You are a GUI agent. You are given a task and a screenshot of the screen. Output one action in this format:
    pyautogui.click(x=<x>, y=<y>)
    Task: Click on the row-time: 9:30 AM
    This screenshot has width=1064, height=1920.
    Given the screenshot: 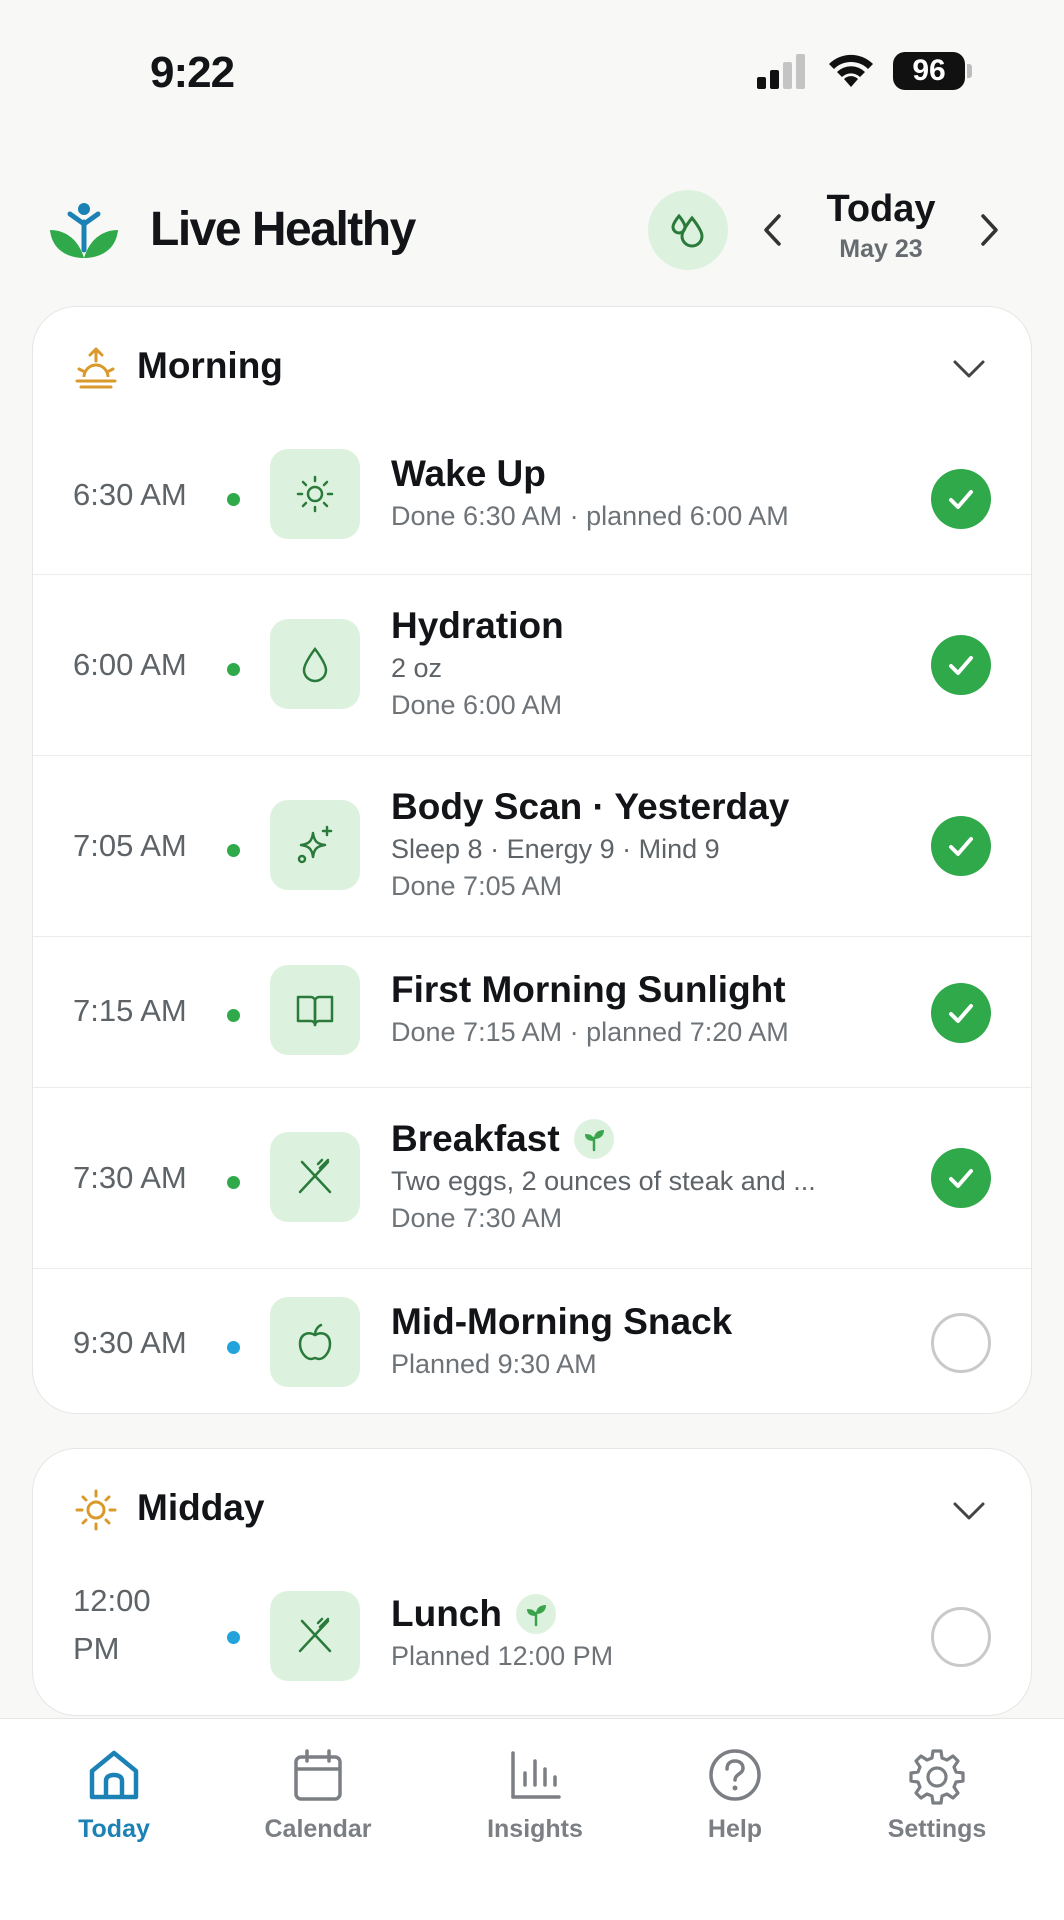 What is the action you would take?
    pyautogui.click(x=130, y=1342)
    